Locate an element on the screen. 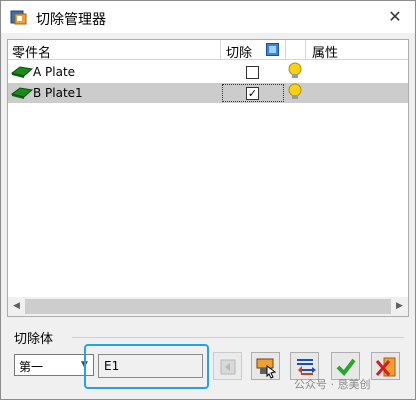 Image resolution: width=416 pixels, height=400 pixels. close-button: ✕ is located at coordinates (395, 17).